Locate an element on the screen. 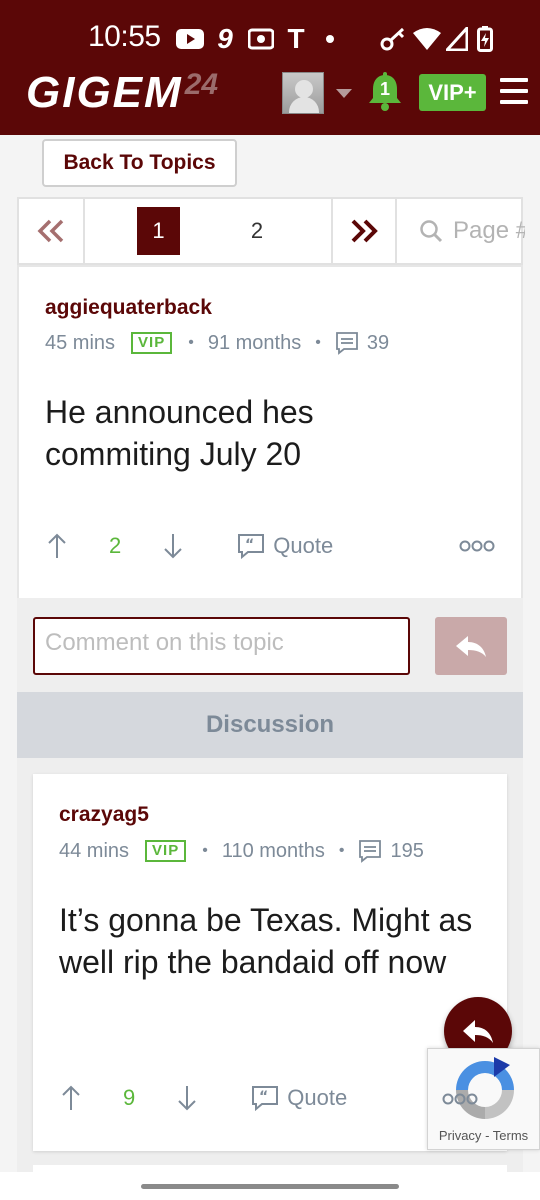 The image size is (540, 1200). post-body: He announced hes commiting July 20 is located at coordinates (179, 433).